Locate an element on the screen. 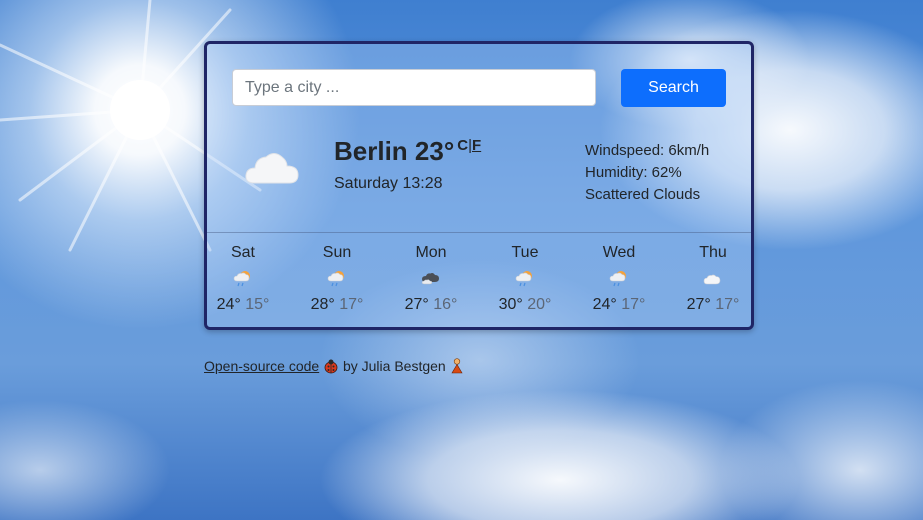  open-source-link: Open-source code is located at coordinates (261, 366).